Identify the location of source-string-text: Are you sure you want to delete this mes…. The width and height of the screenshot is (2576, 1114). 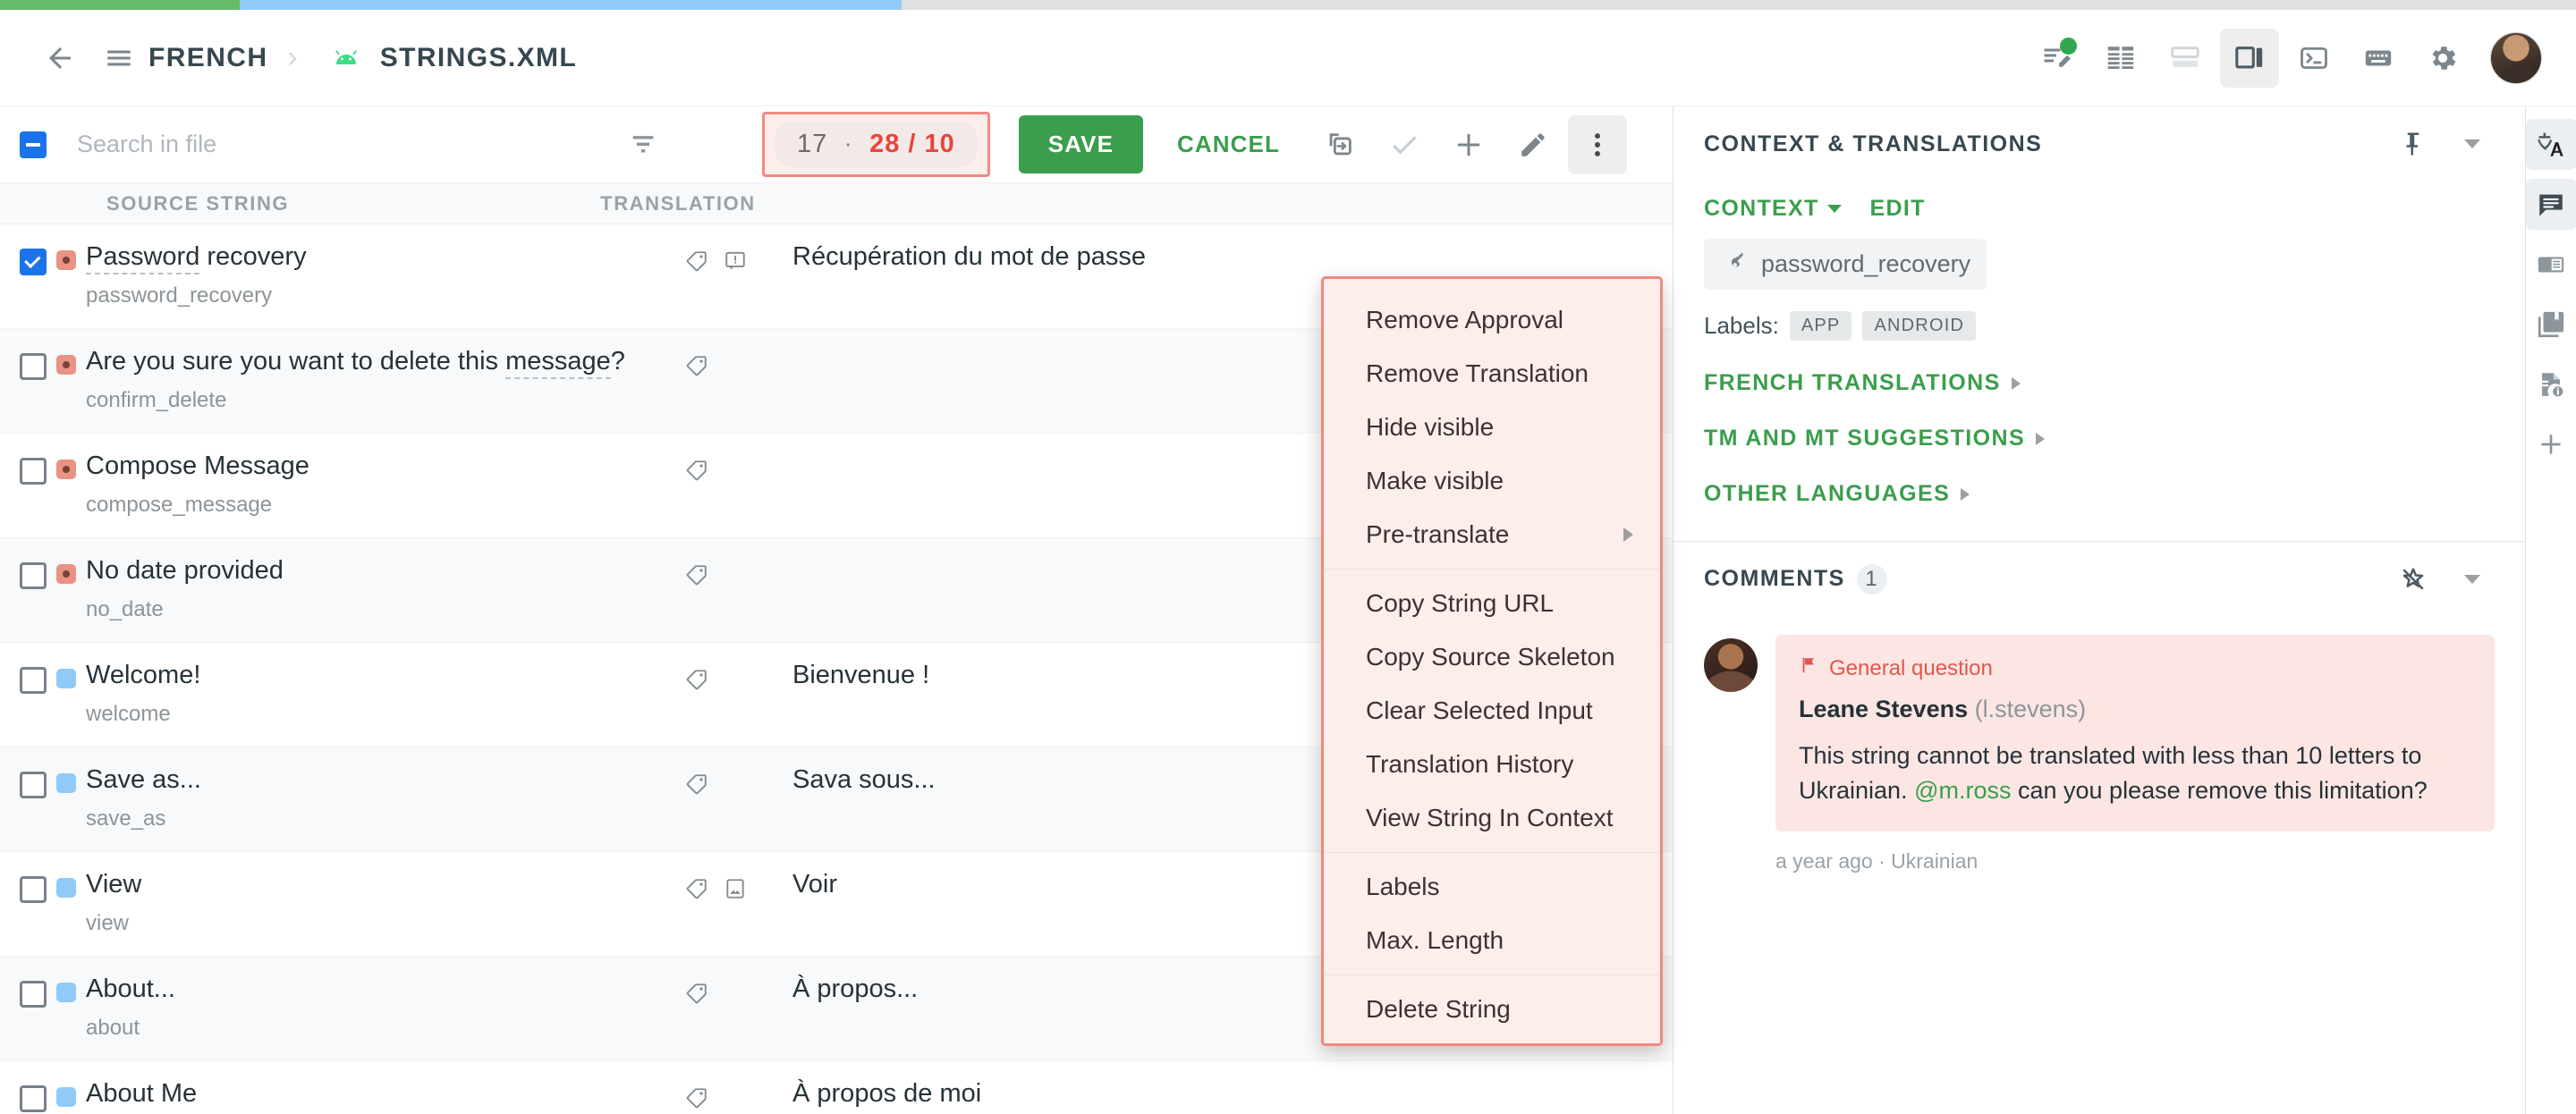
(385, 362).